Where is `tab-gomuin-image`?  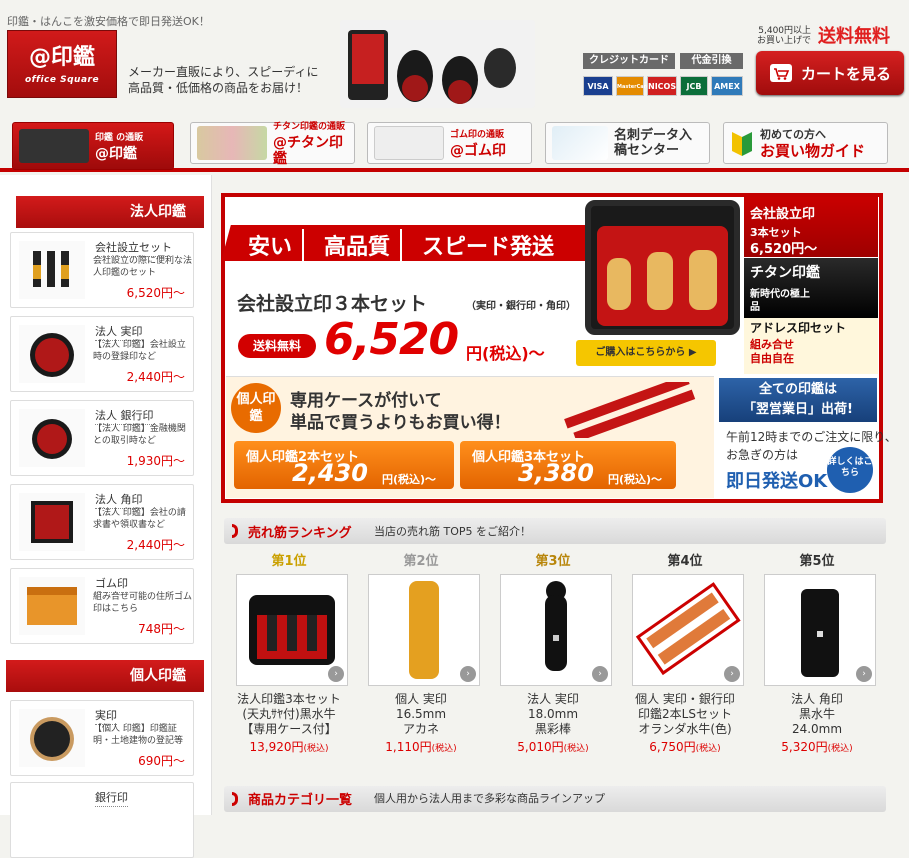 tab-gomuin-image is located at coordinates (409, 143).